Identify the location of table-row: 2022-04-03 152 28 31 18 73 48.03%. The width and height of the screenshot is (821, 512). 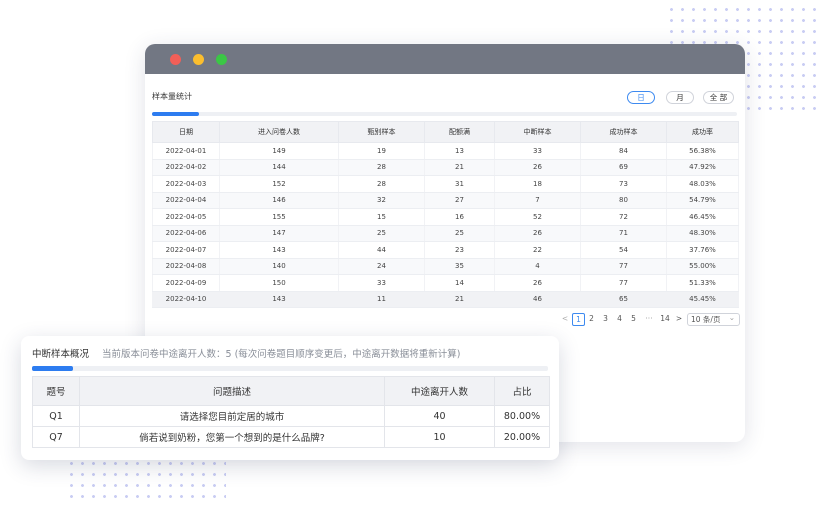
(445, 184).